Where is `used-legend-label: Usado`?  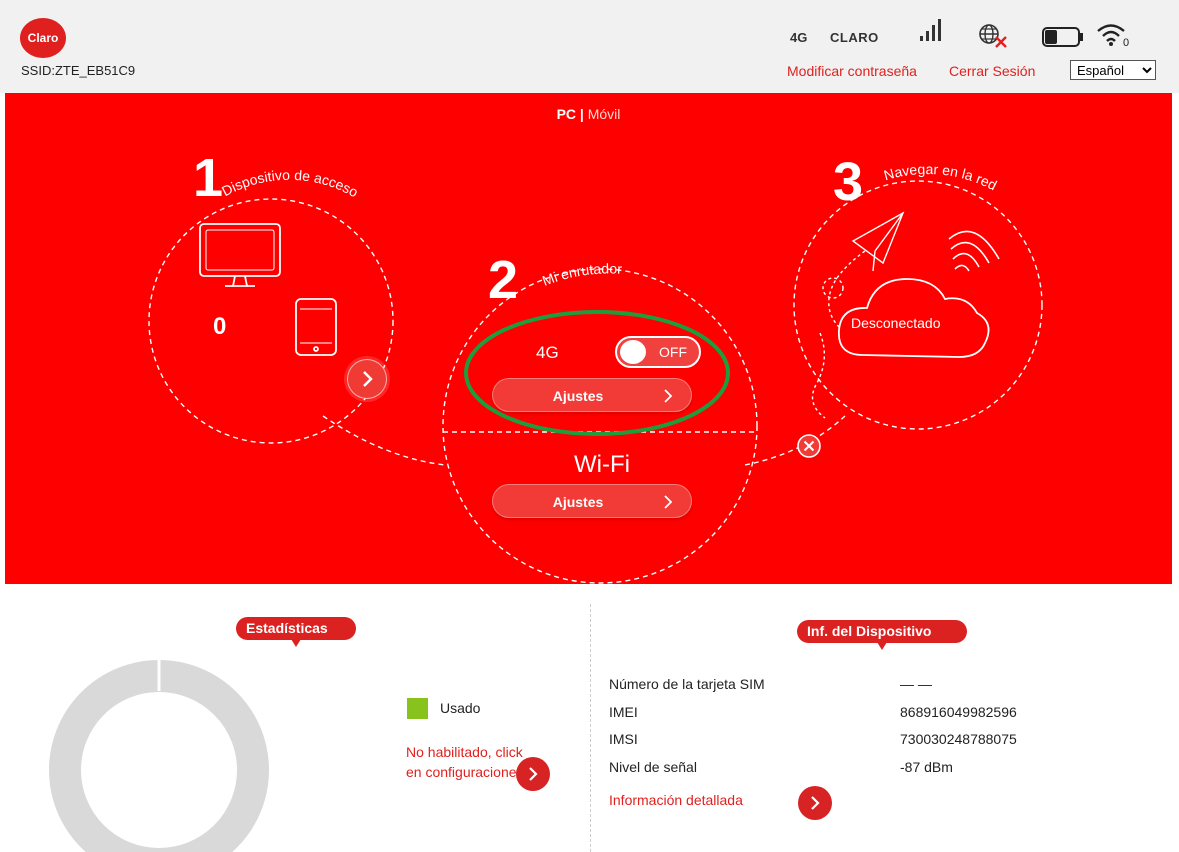 used-legend-label: Usado is located at coordinates (460, 708).